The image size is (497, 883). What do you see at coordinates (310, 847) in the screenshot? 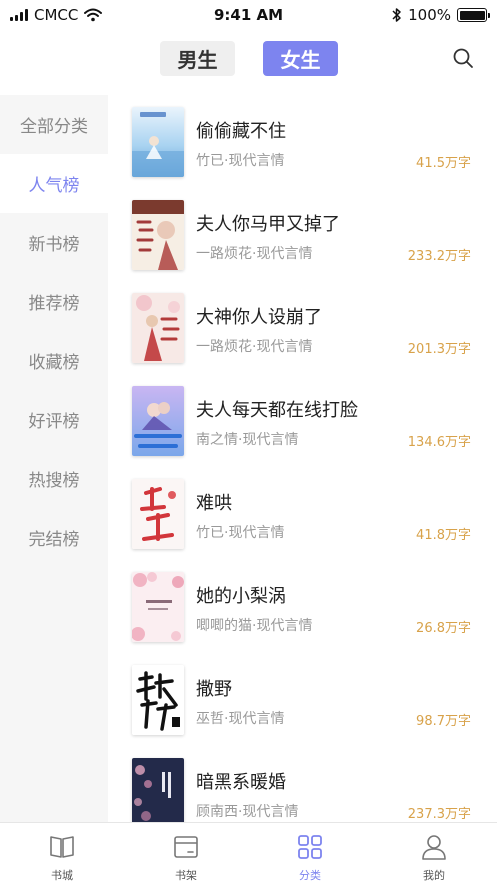
I see `category-grid-icon` at bounding box center [310, 847].